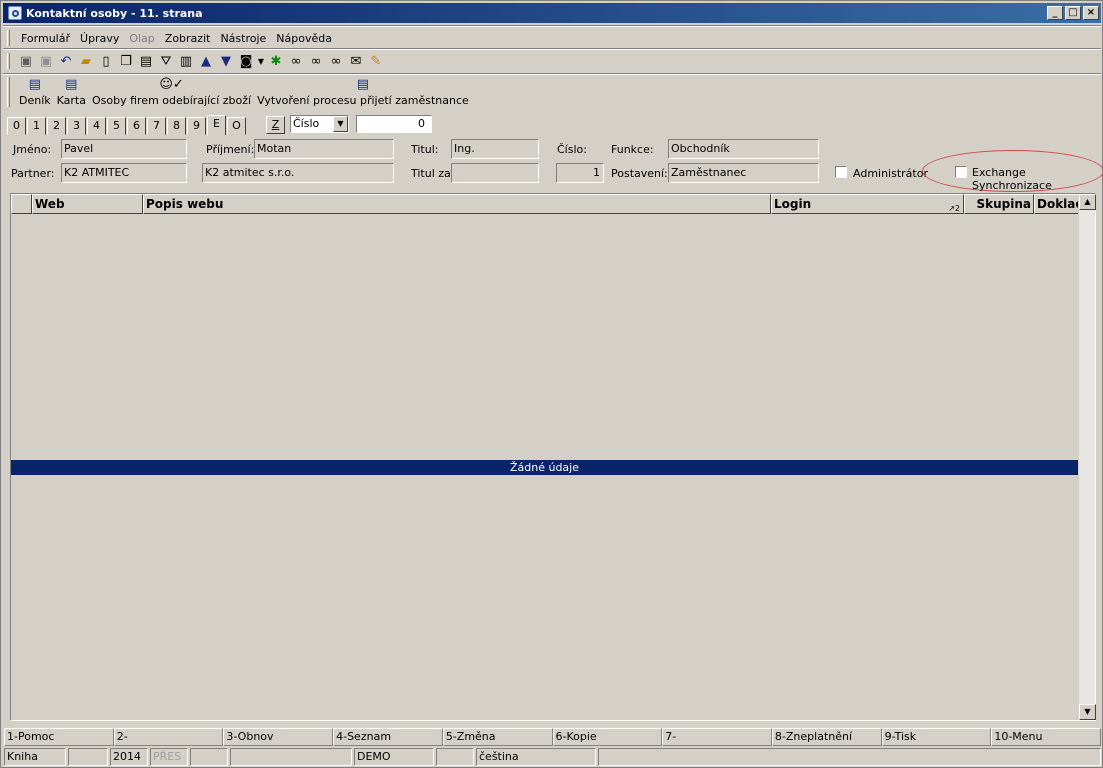 This screenshot has width=1103, height=768. What do you see at coordinates (1091, 13) in the screenshot?
I see `close-button: ×` at bounding box center [1091, 13].